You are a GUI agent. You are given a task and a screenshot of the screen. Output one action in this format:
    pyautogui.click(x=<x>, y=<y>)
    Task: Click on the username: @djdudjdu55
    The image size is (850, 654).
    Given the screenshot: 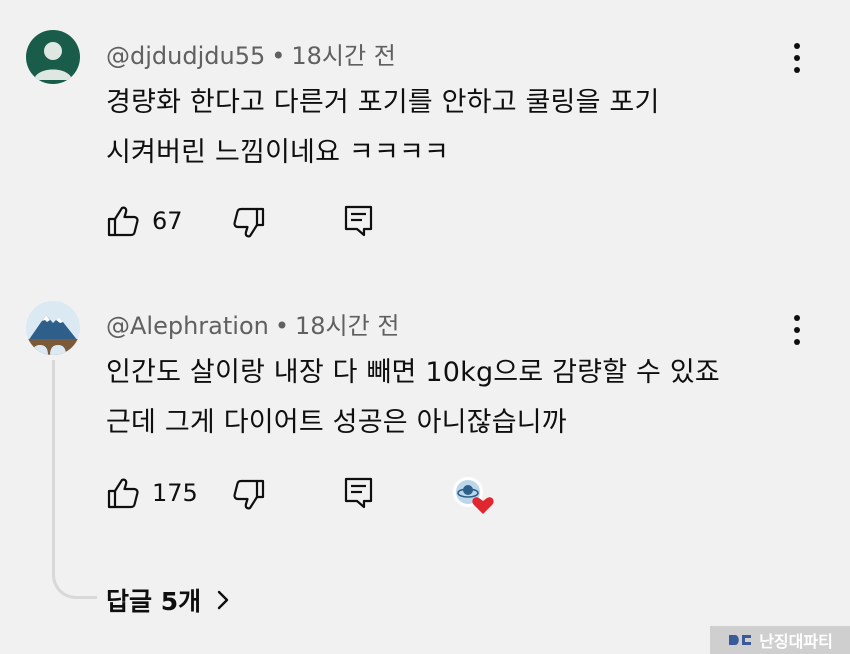 What is the action you would take?
    pyautogui.click(x=185, y=56)
    